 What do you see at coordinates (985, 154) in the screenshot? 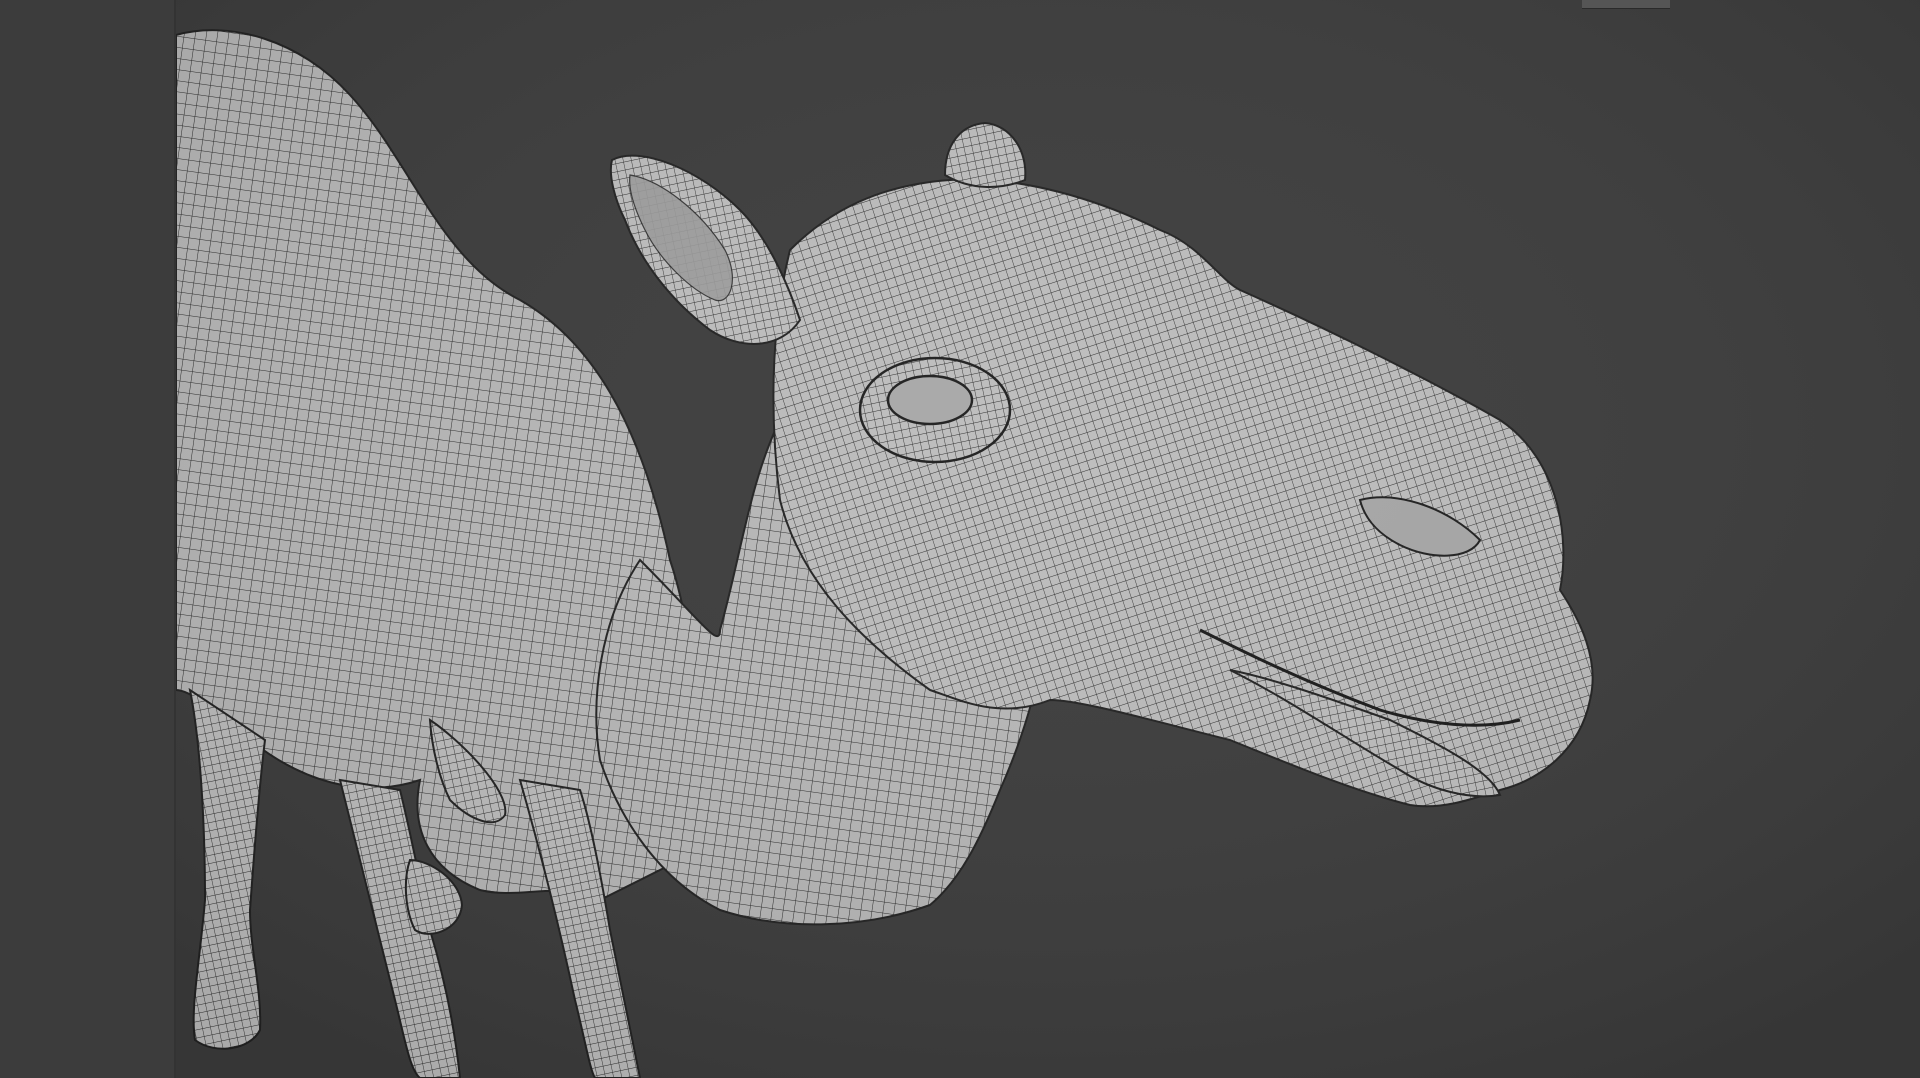
I see `camel-ear-right` at bounding box center [985, 154].